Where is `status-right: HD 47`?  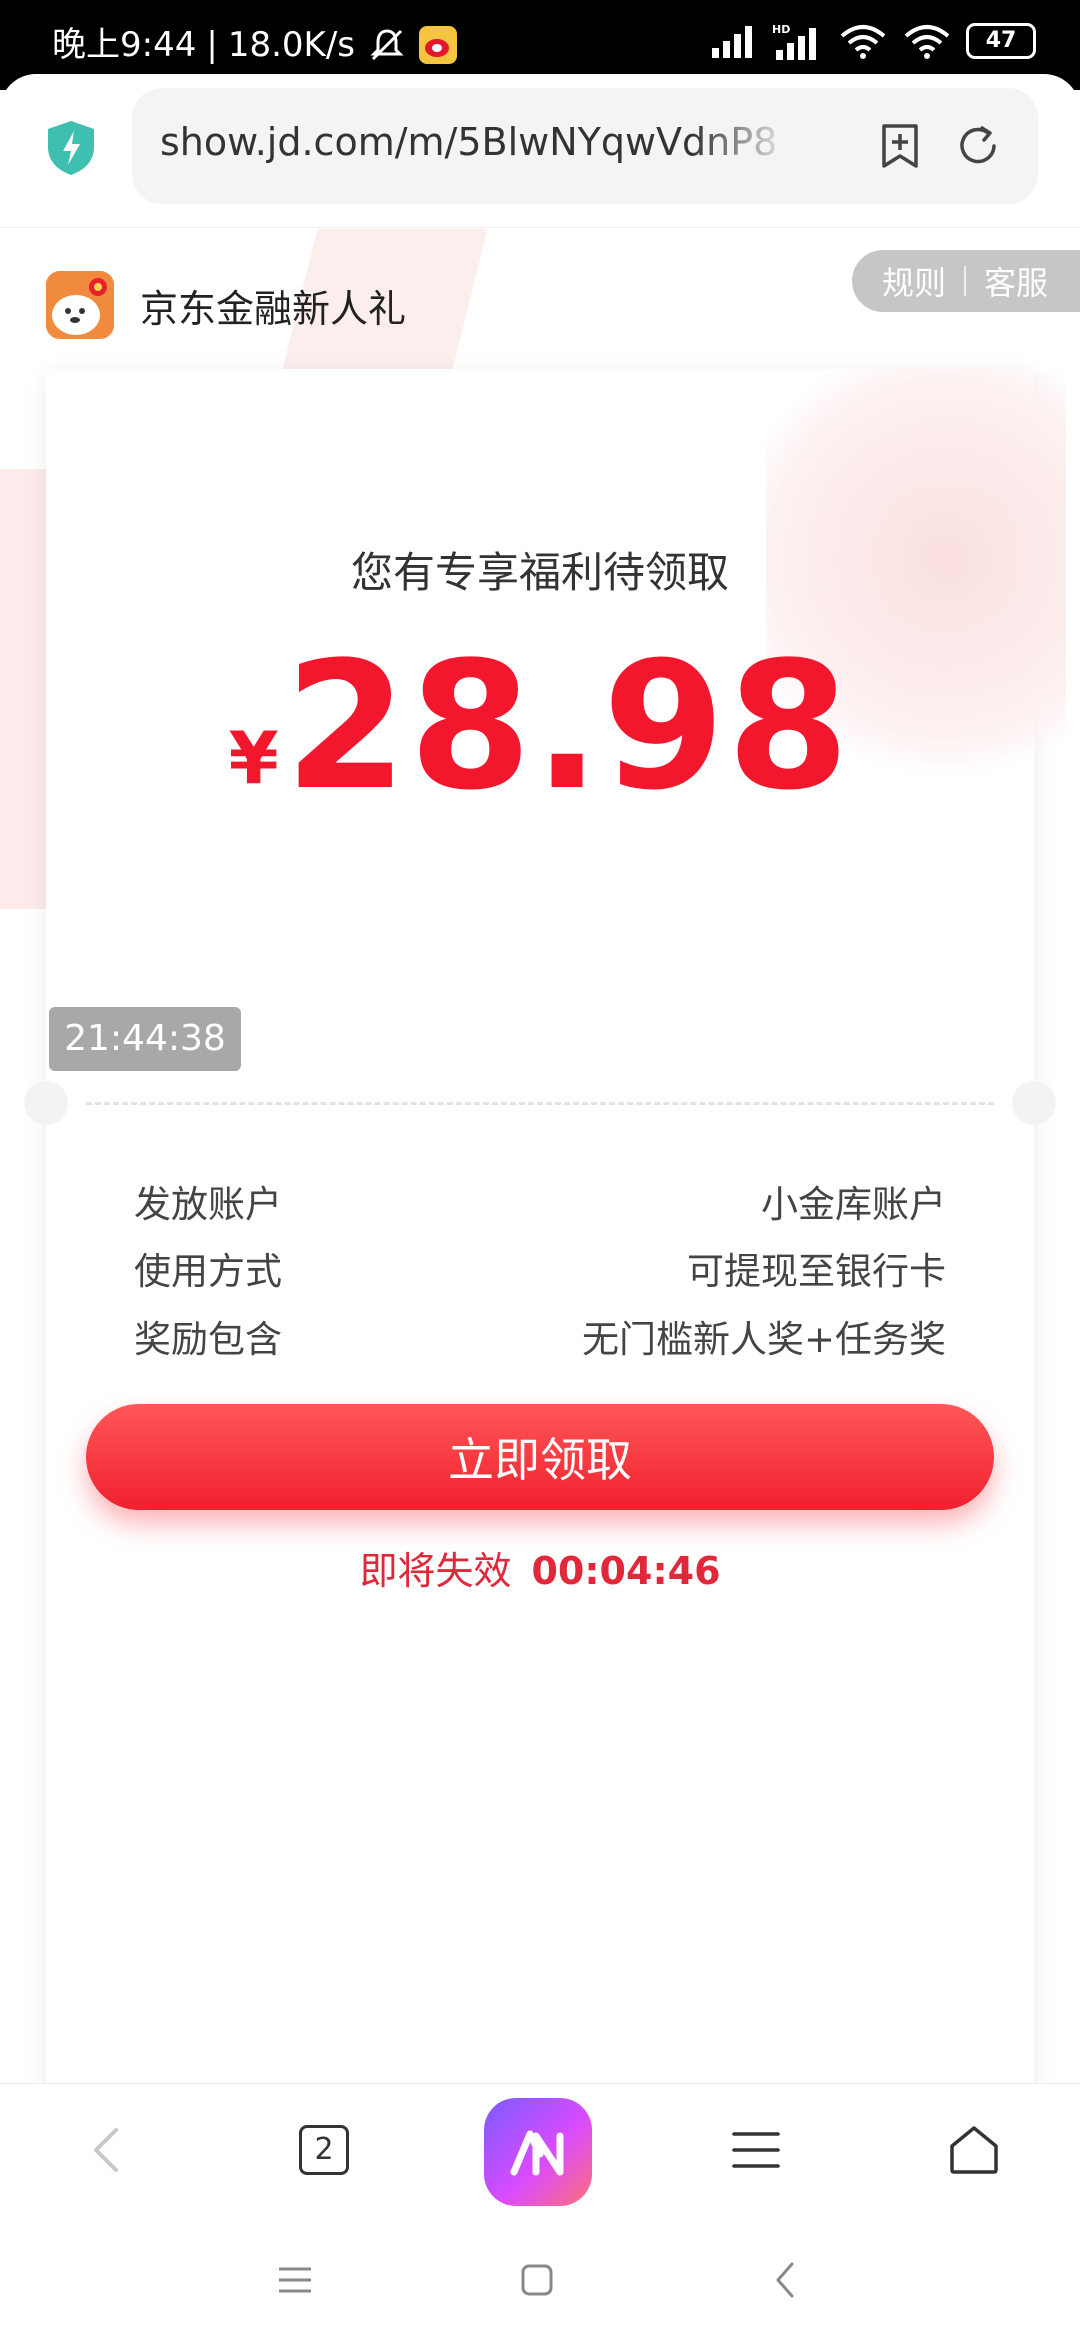 status-right: HD 47 is located at coordinates (873, 41).